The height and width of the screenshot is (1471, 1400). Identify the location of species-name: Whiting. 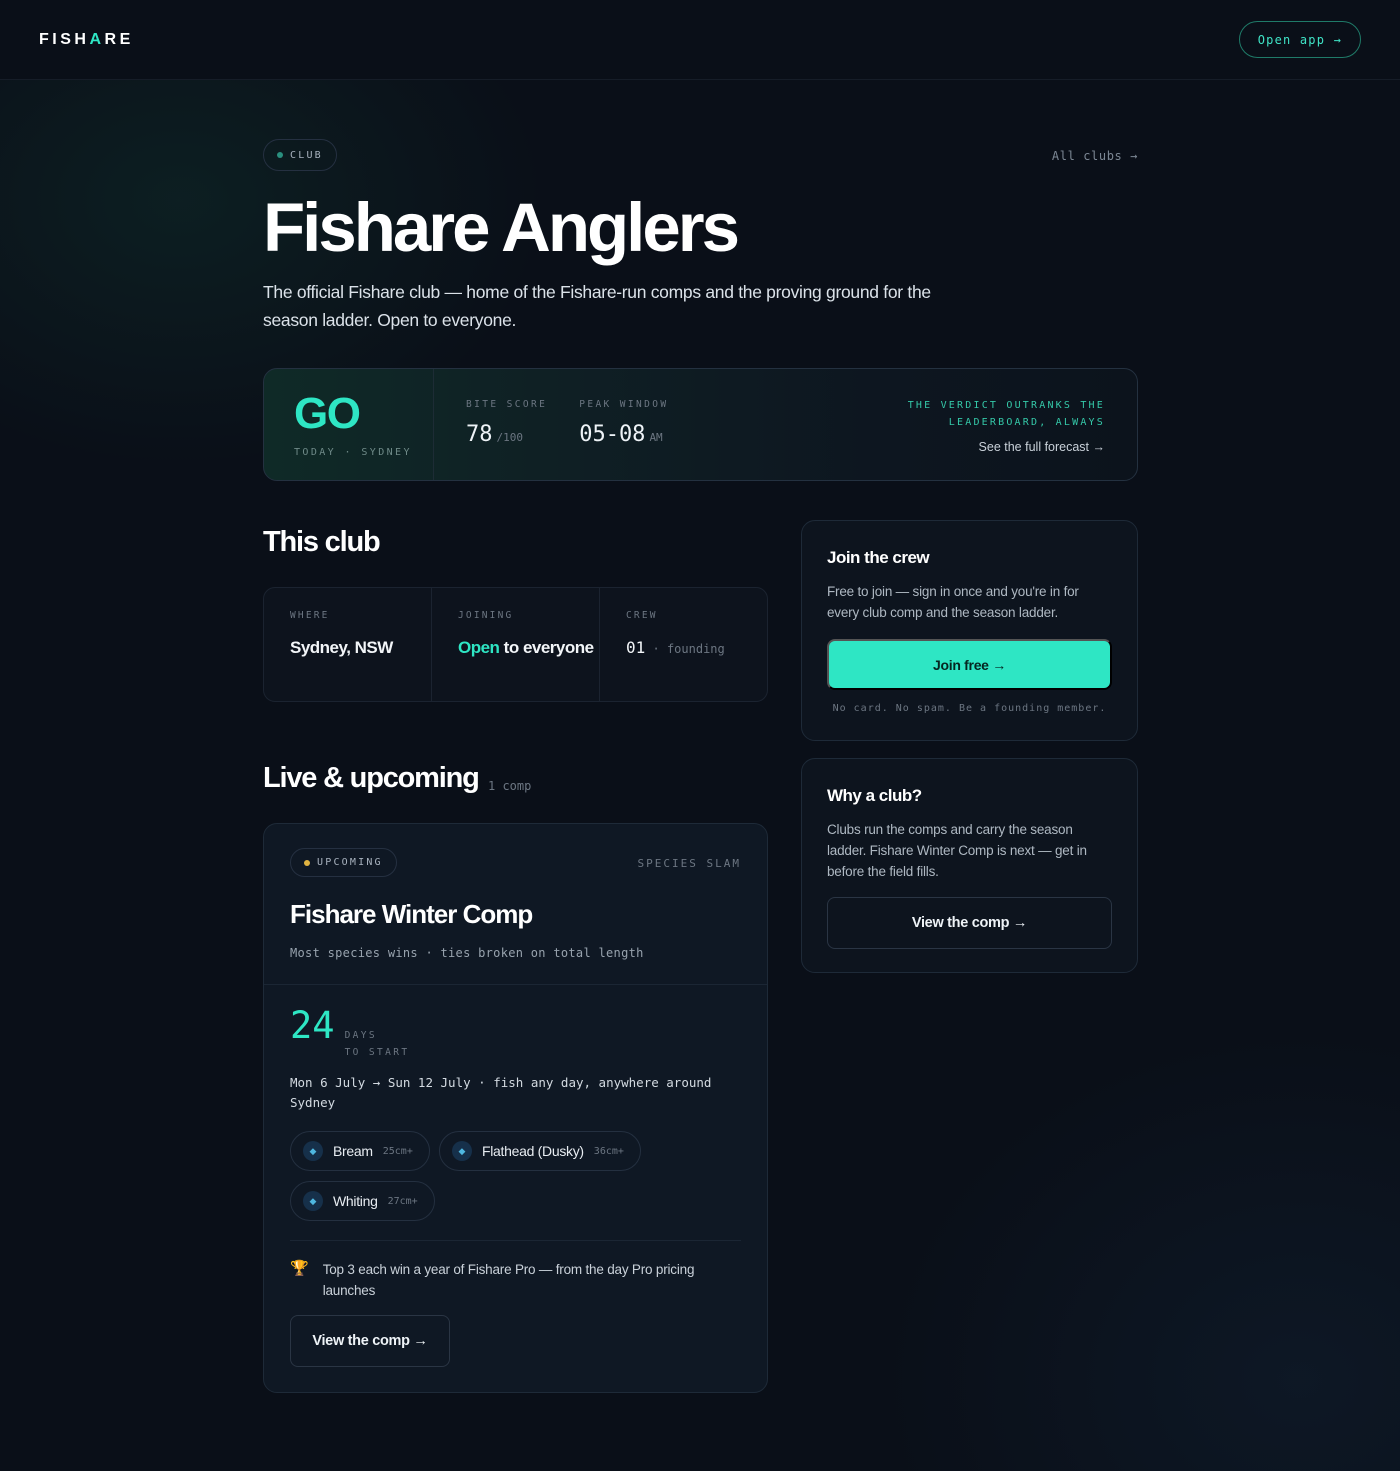
(355, 1201).